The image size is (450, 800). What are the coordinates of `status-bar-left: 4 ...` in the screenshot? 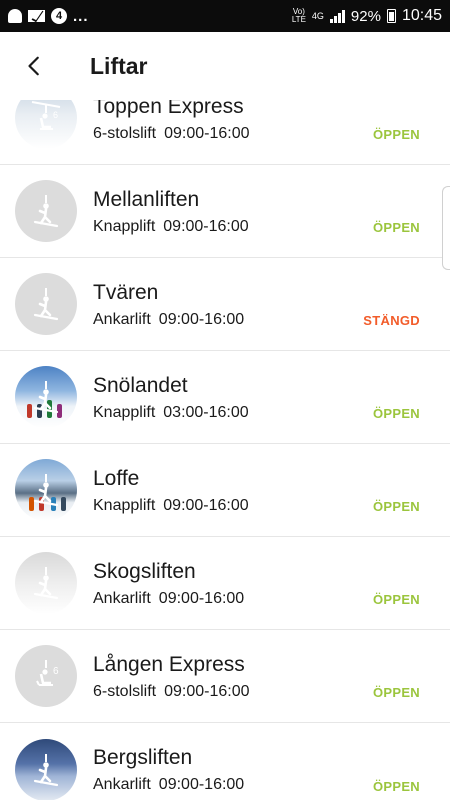 It's located at (48, 16).